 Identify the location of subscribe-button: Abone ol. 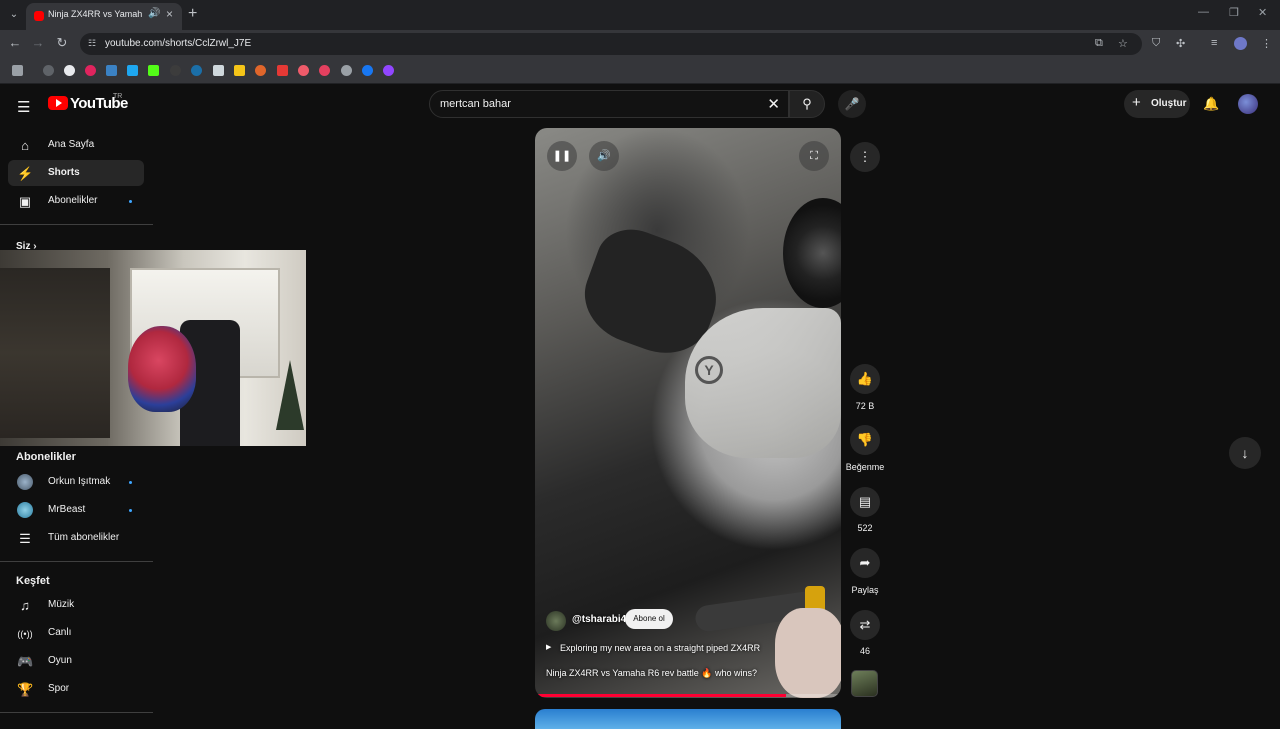
(649, 619).